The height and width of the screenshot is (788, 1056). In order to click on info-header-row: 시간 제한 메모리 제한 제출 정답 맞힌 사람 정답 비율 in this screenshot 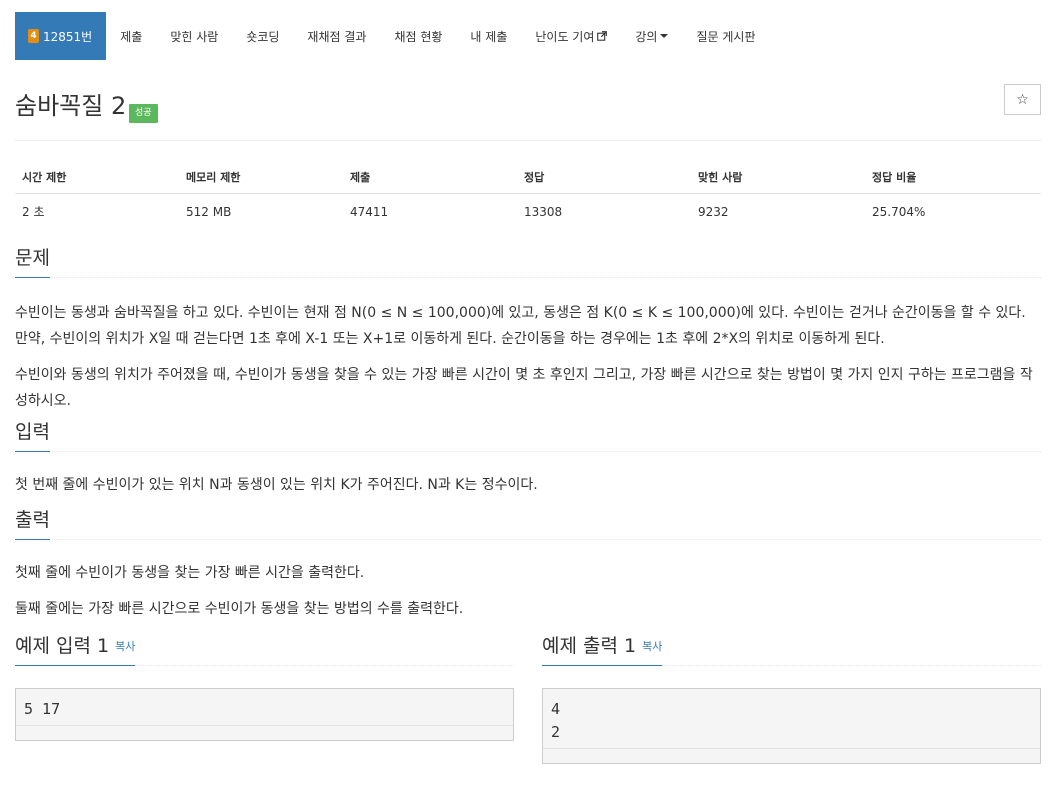, I will do `click(528, 179)`.